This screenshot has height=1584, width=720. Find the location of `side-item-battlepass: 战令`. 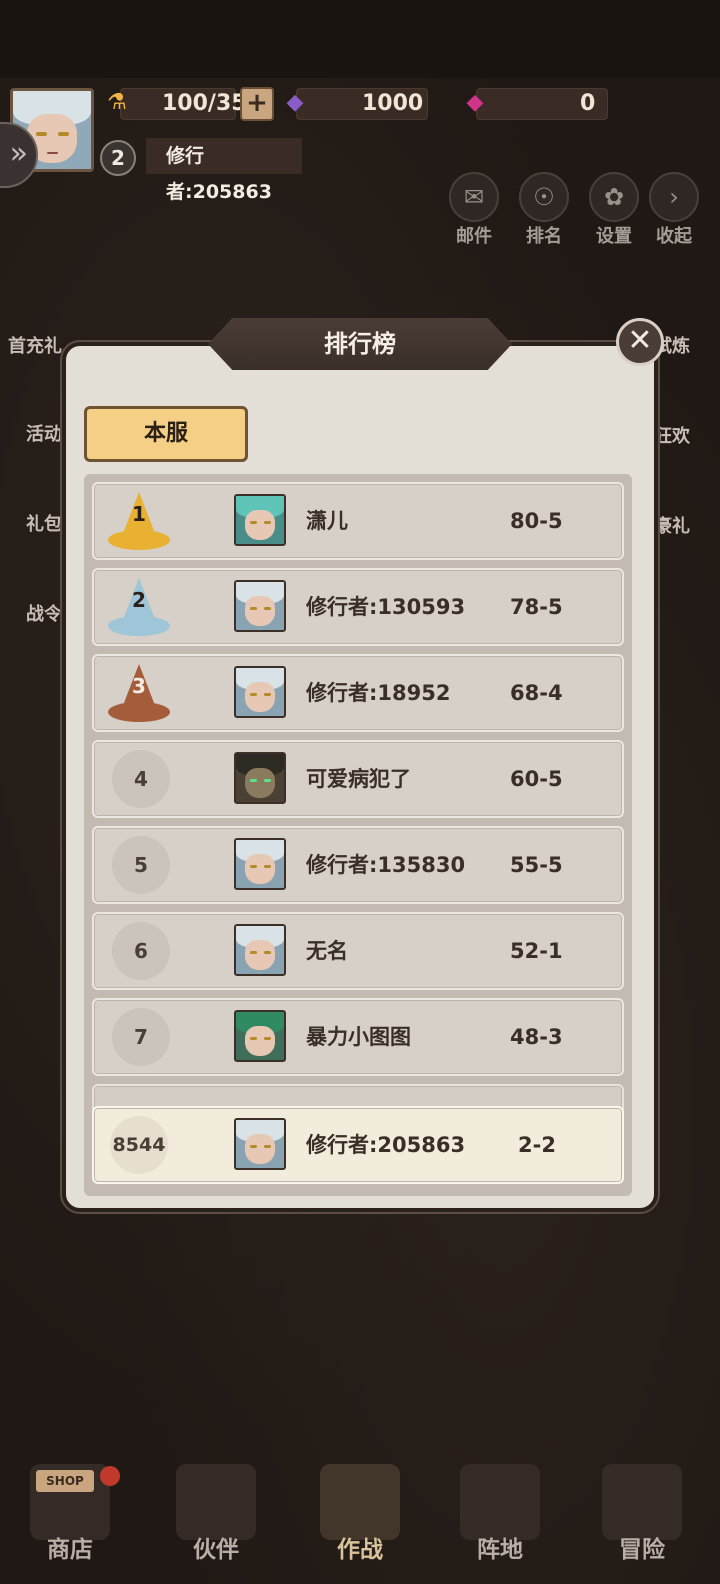

side-item-battlepass: 战令 is located at coordinates (44, 613).